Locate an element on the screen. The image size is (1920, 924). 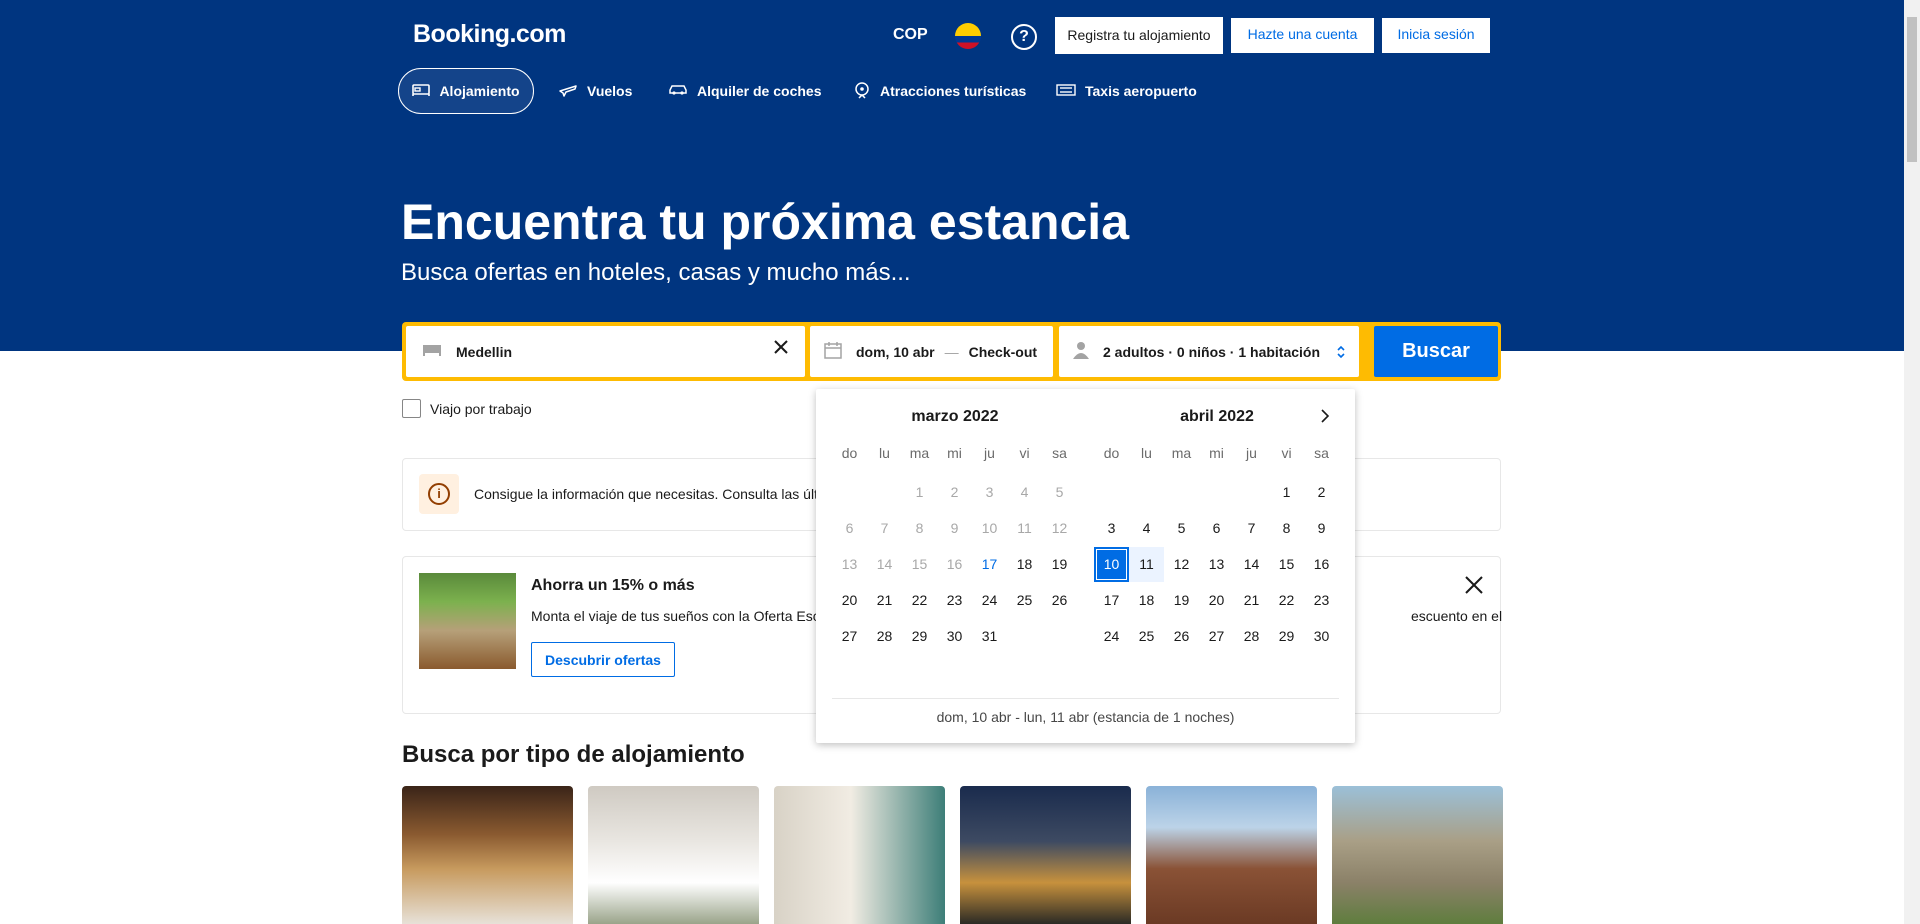
guests-field: 2 adultos · 0 niños · 1 habitación is located at coordinates (1209, 351).